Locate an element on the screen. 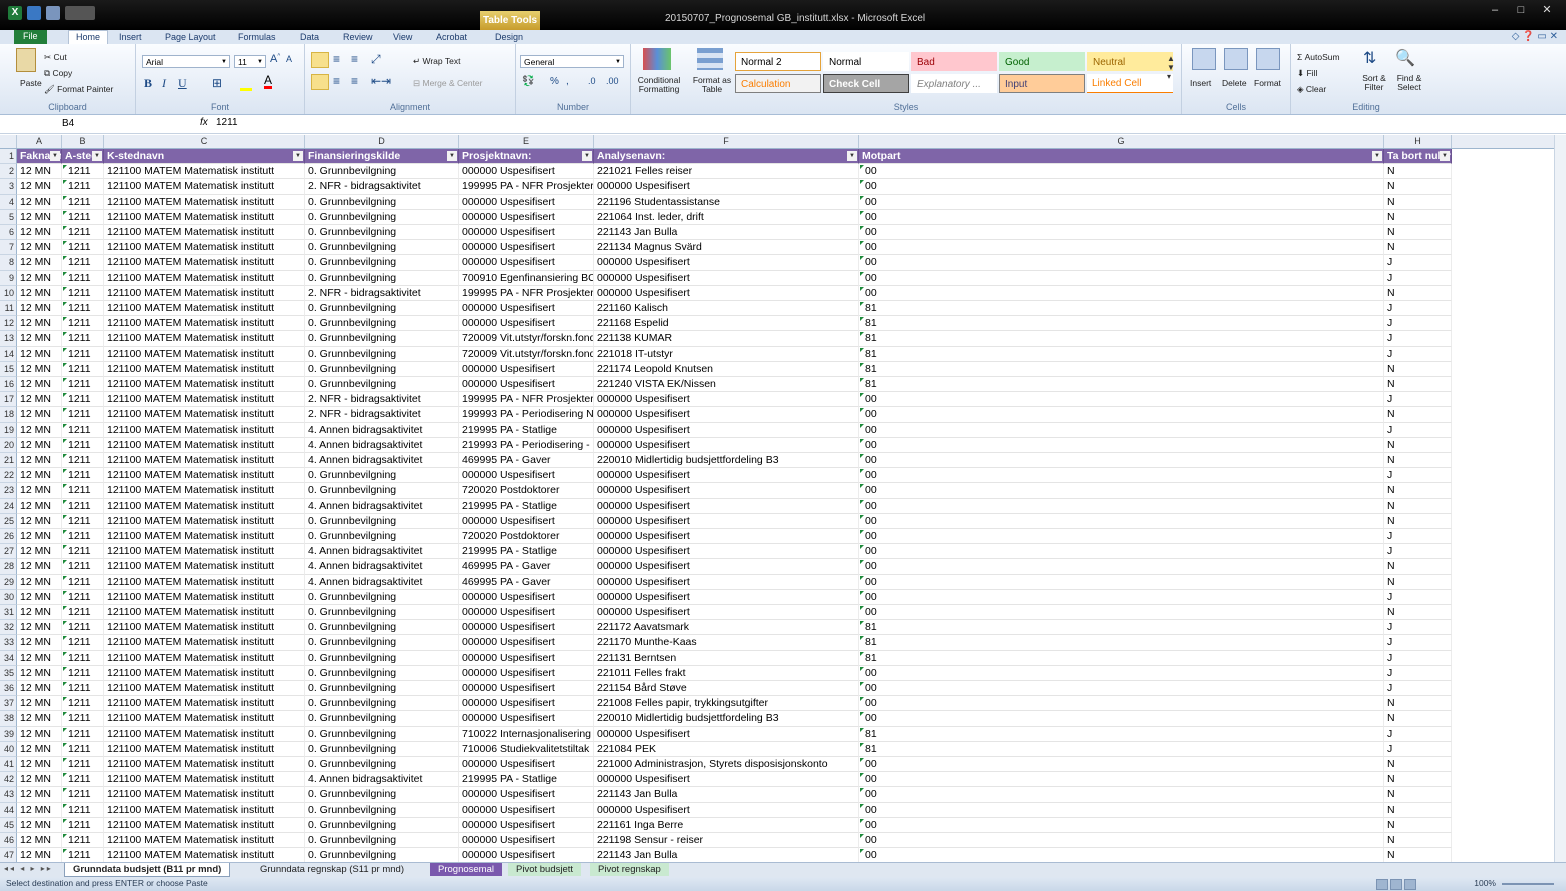  row-number: 27 is located at coordinates (8, 552).